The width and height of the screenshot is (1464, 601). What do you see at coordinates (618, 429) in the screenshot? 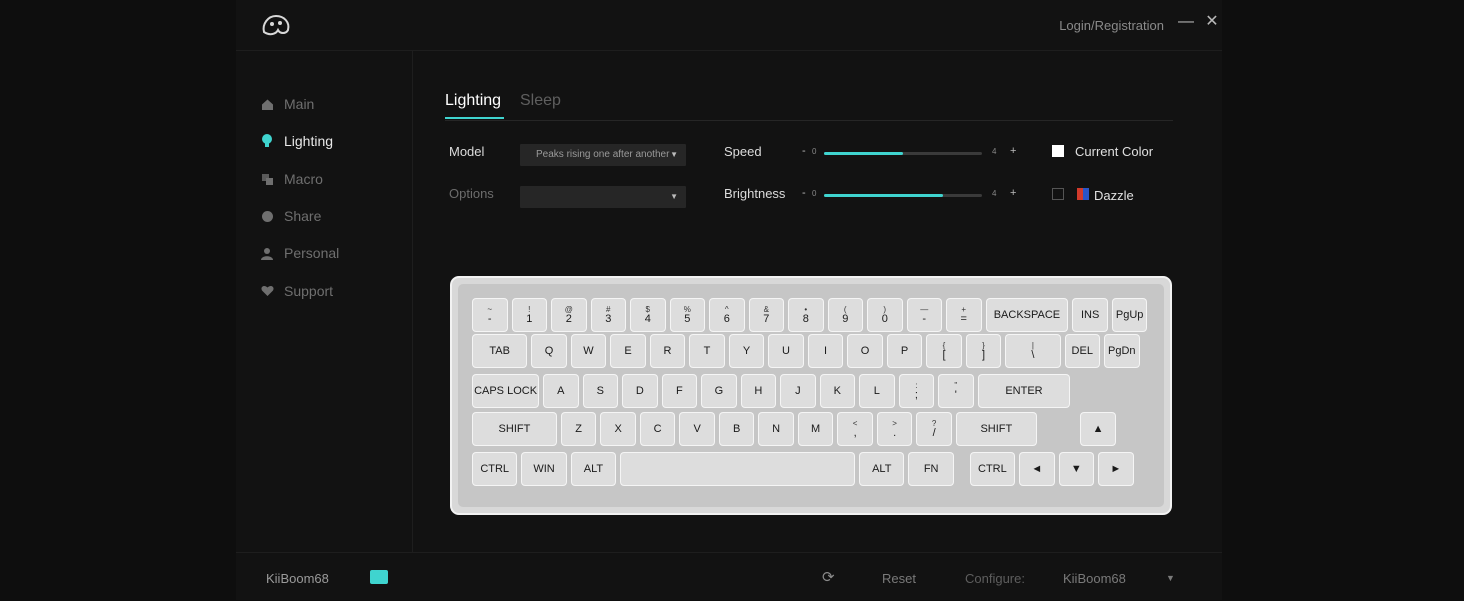
I see `key: X` at bounding box center [618, 429].